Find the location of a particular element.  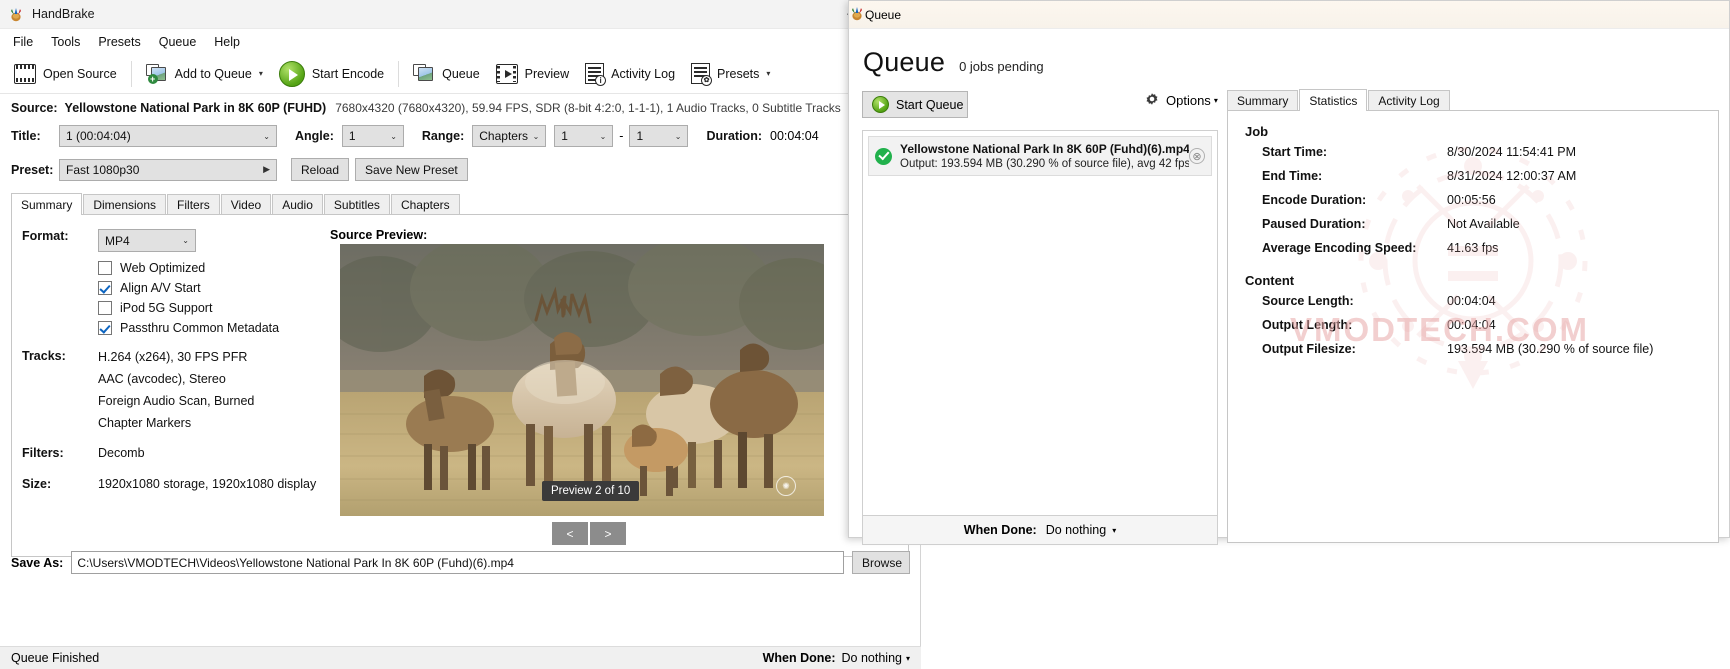

queue-tab-statistics: Statistics is located at coordinates (1333, 100).